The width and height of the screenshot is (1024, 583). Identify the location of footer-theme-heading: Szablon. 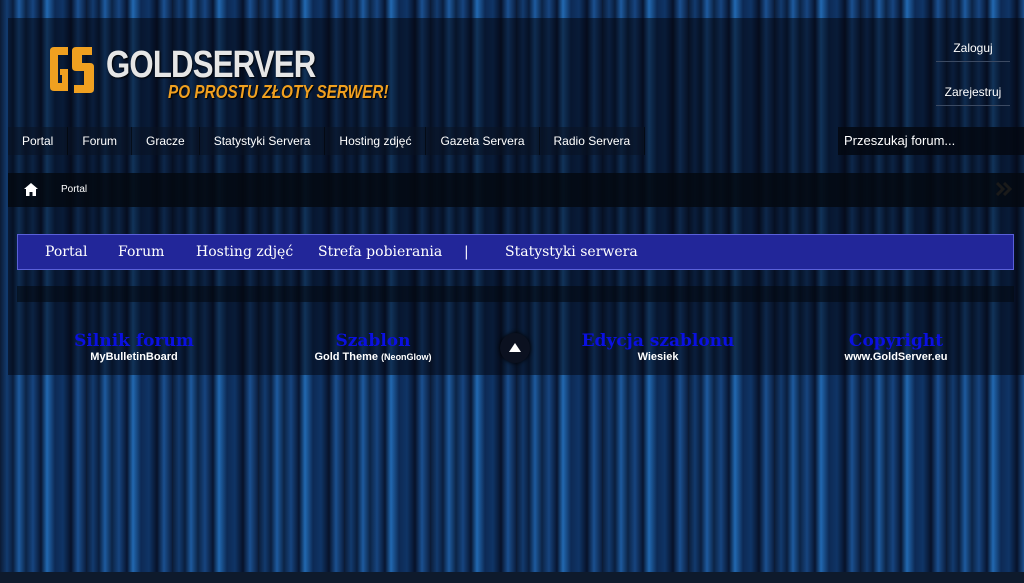
(373, 341).